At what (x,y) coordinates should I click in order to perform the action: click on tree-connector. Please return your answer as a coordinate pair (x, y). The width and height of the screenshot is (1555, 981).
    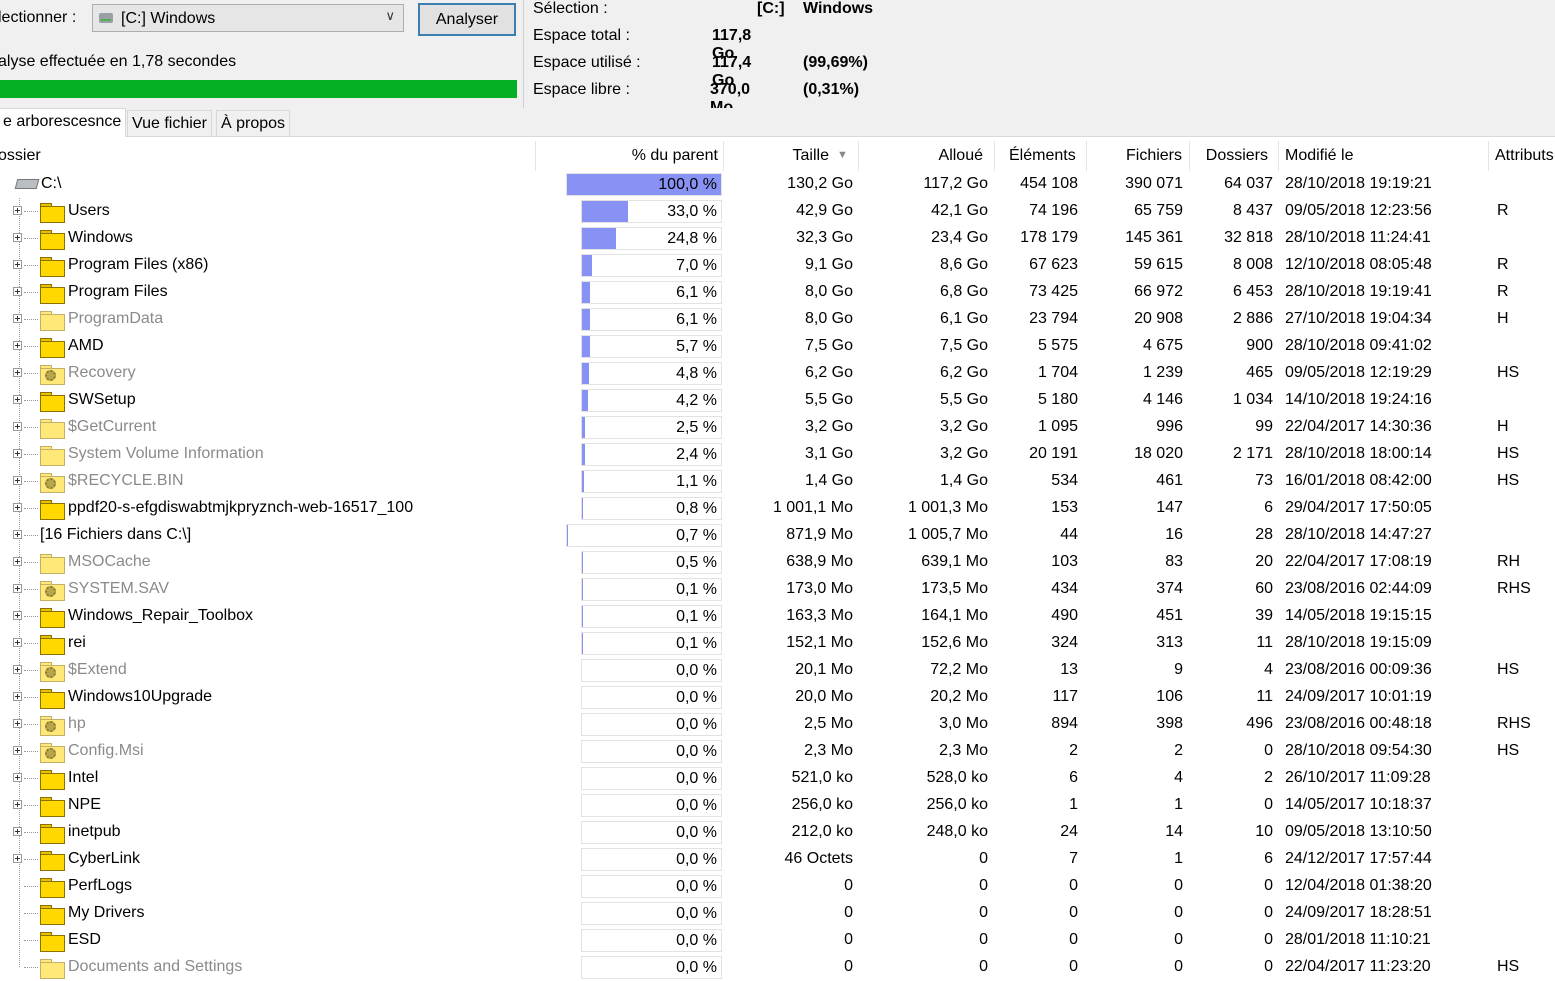
    Looking at the image, I should click on (31, 670).